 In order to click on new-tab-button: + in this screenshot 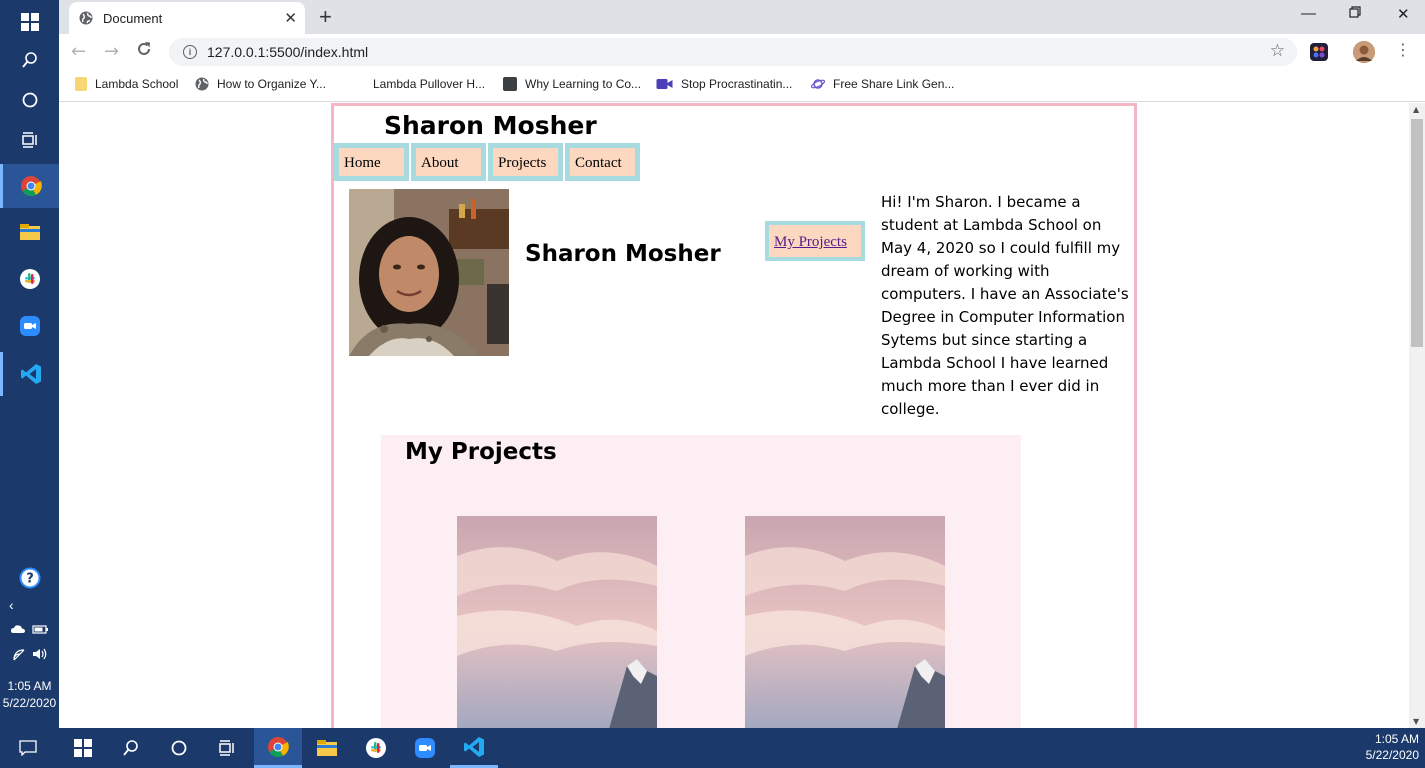, I will do `click(325, 17)`.